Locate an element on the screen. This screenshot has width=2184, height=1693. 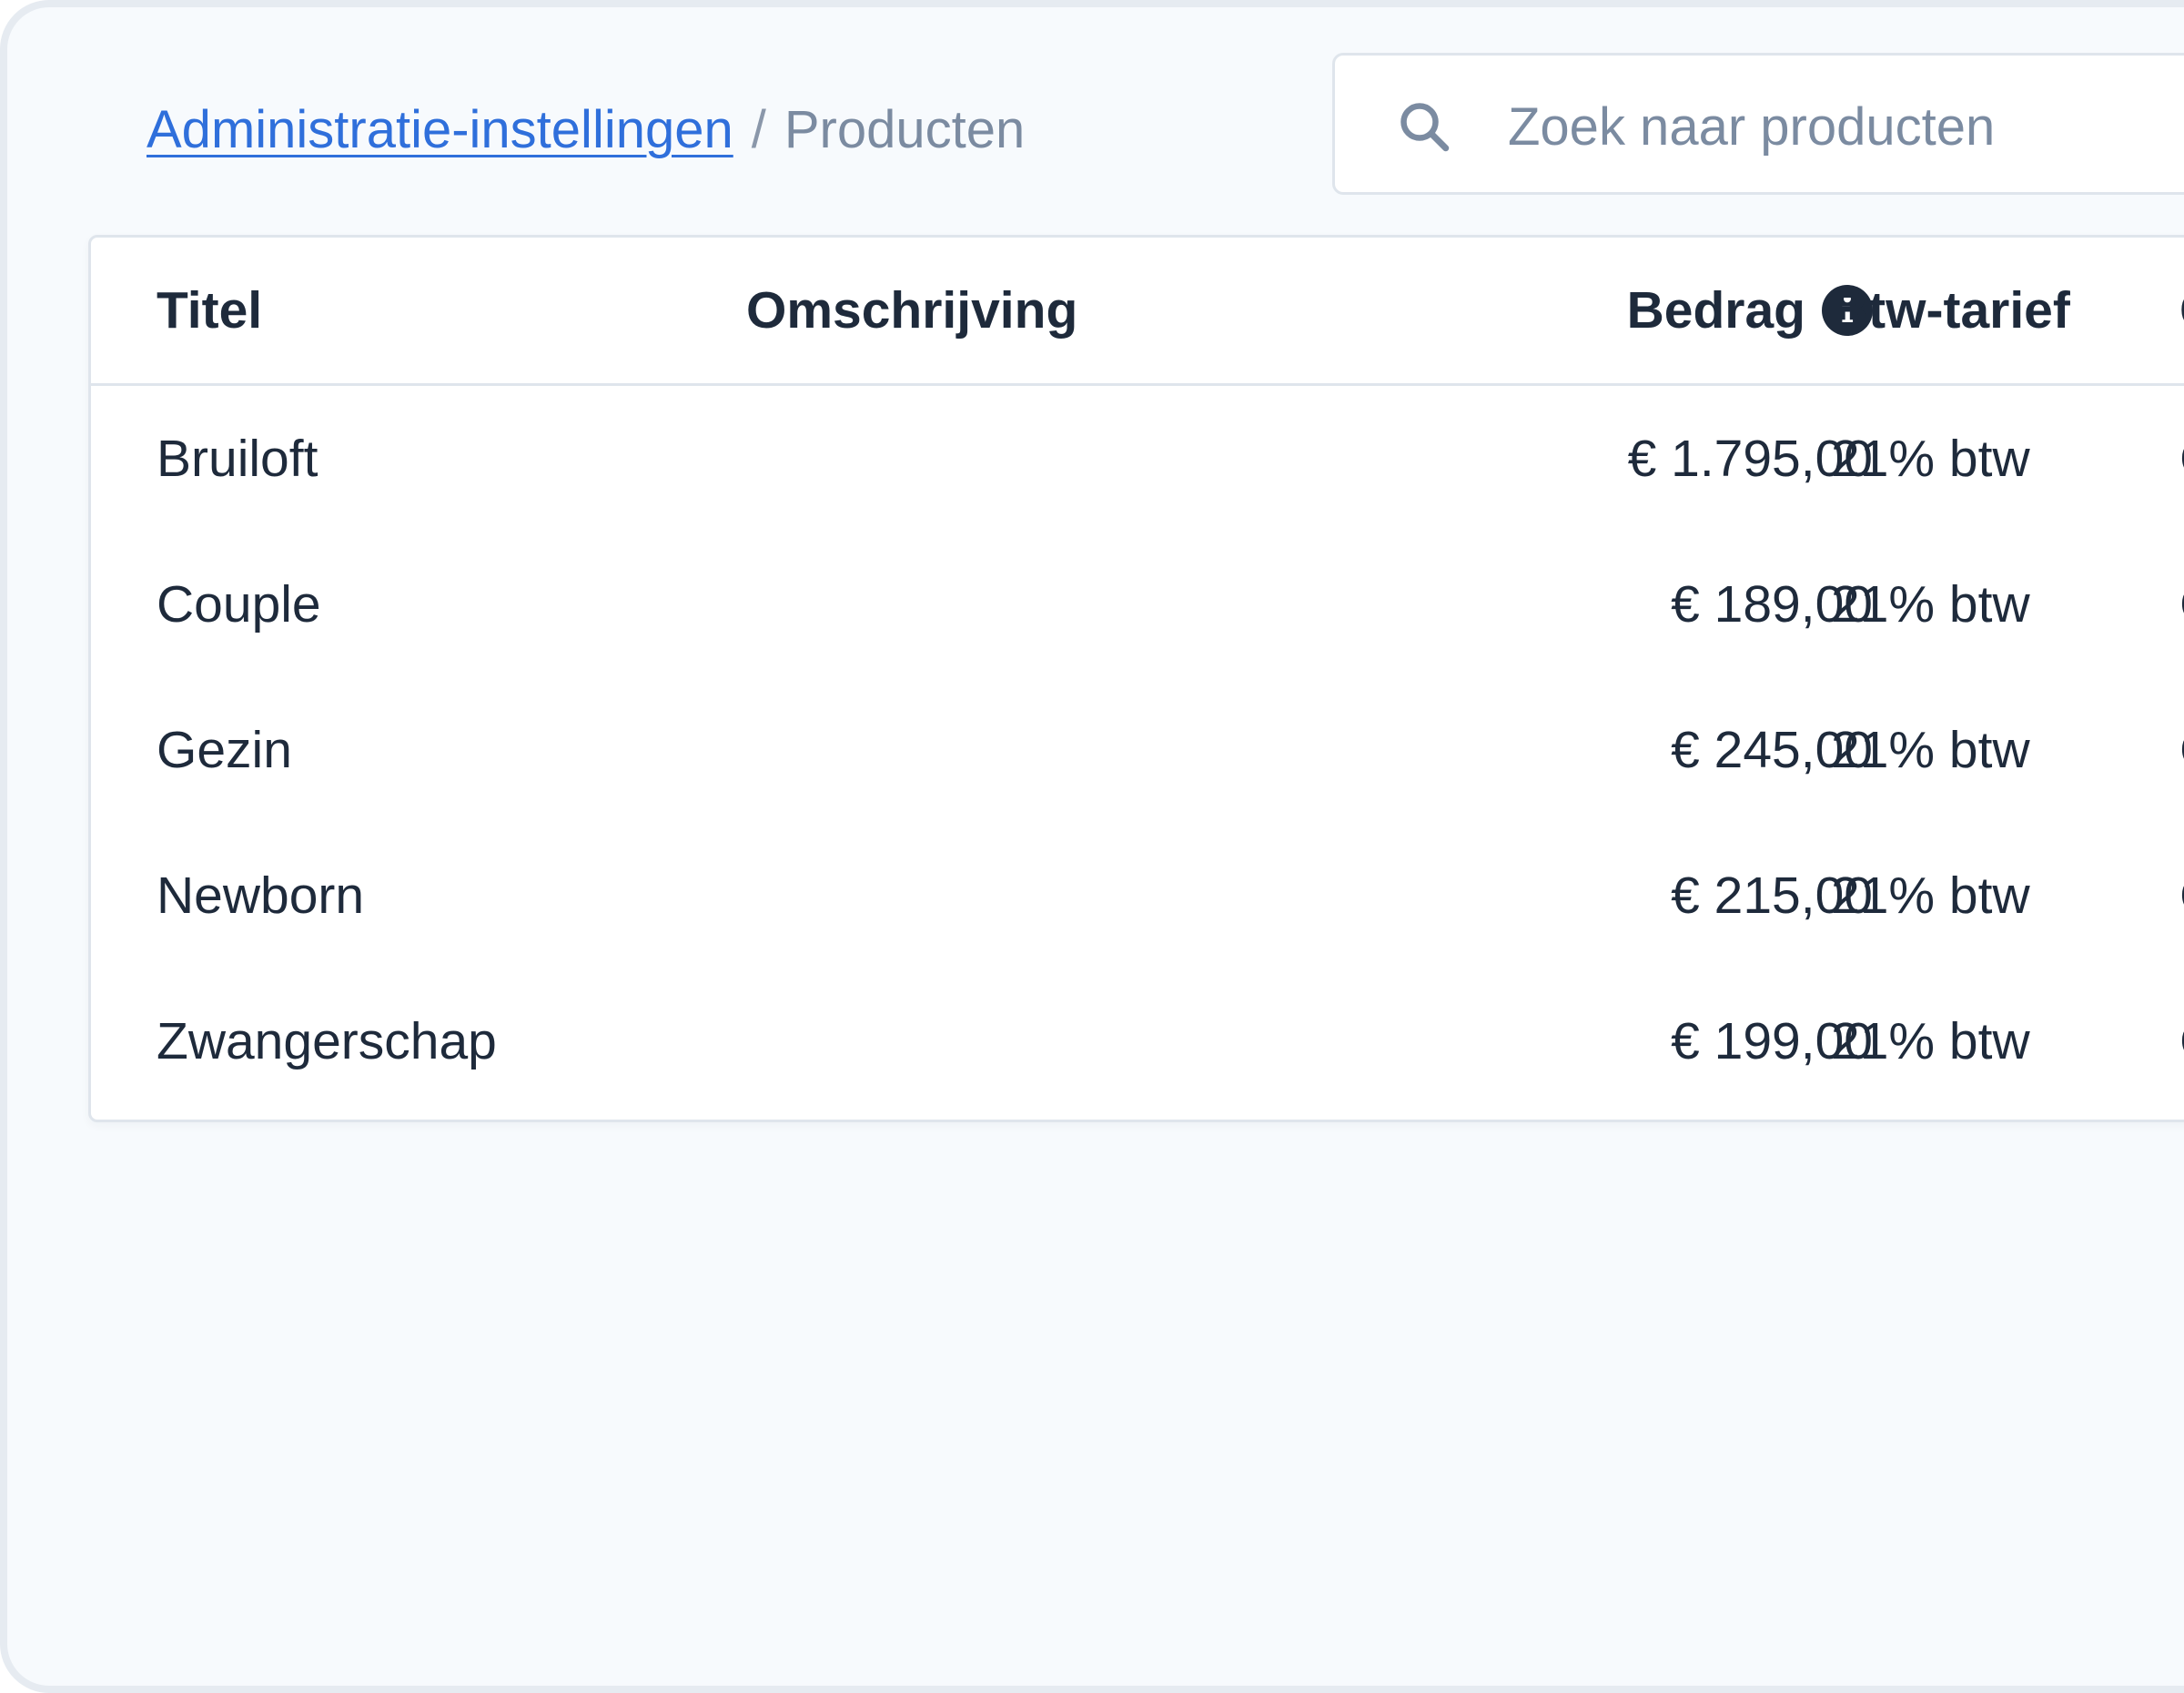
column-header-title: Titel is located at coordinates (210, 310).